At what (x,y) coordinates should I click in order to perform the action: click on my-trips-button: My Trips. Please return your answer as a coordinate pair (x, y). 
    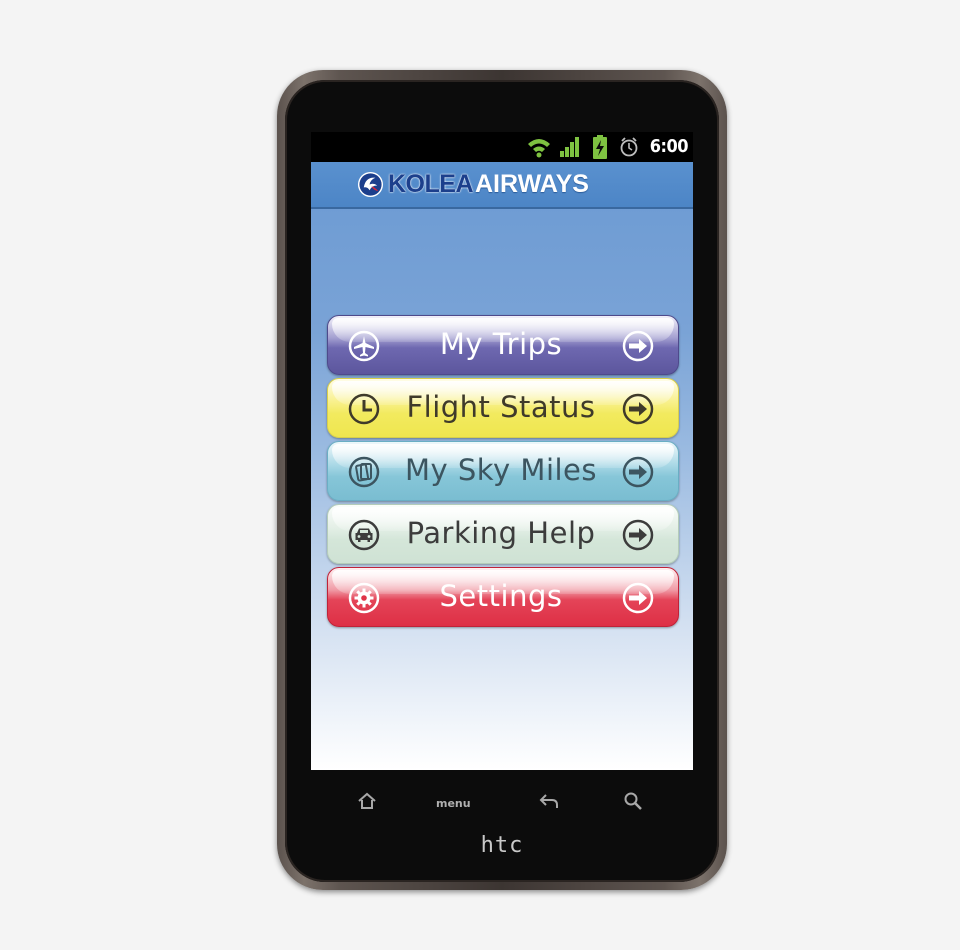
    Looking at the image, I should click on (503, 345).